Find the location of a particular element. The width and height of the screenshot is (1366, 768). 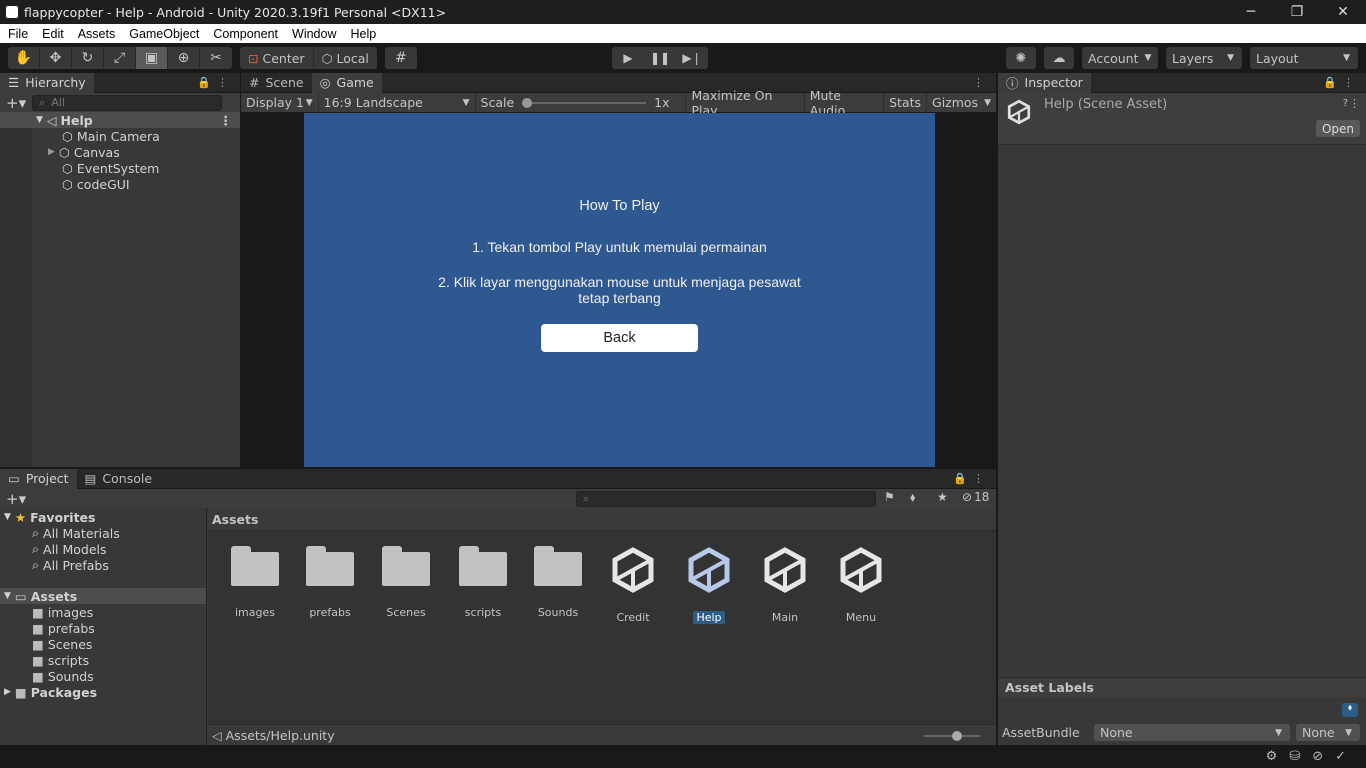

rotate-tool-icon: ↻ is located at coordinates (88, 58).